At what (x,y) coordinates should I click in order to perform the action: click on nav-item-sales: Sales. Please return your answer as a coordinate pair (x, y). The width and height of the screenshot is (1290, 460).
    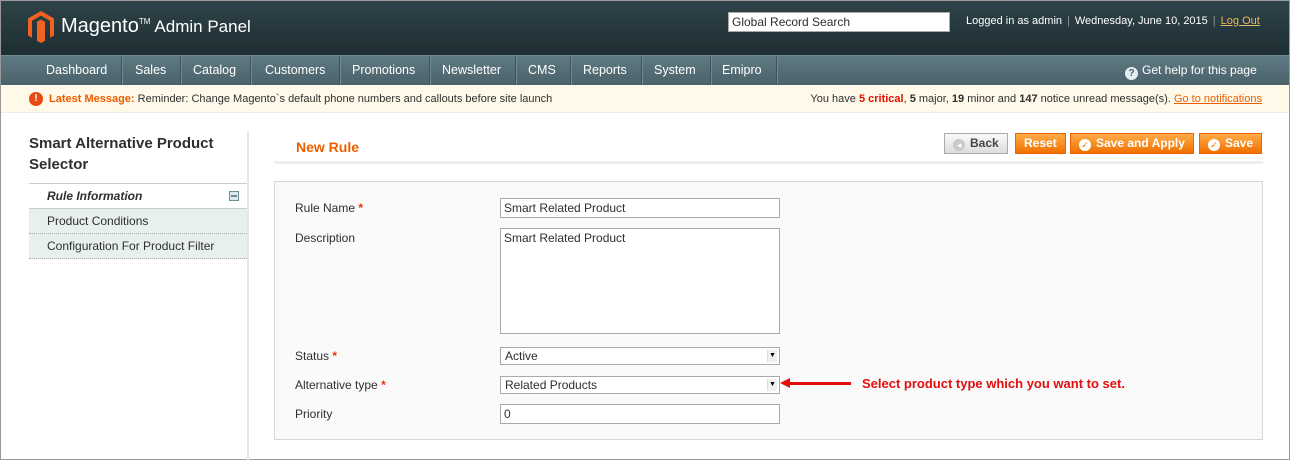
    Looking at the image, I should click on (151, 70).